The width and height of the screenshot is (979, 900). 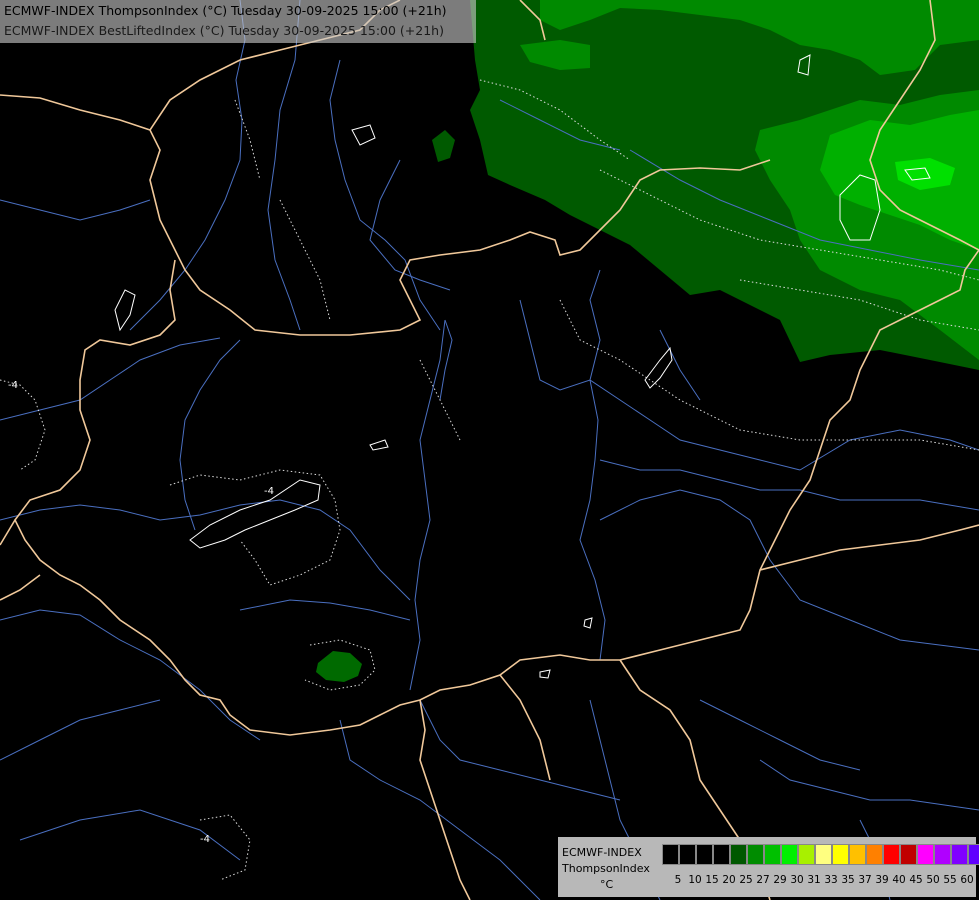 What do you see at coordinates (729, 880) in the screenshot?
I see `legend-tick-label: 20` at bounding box center [729, 880].